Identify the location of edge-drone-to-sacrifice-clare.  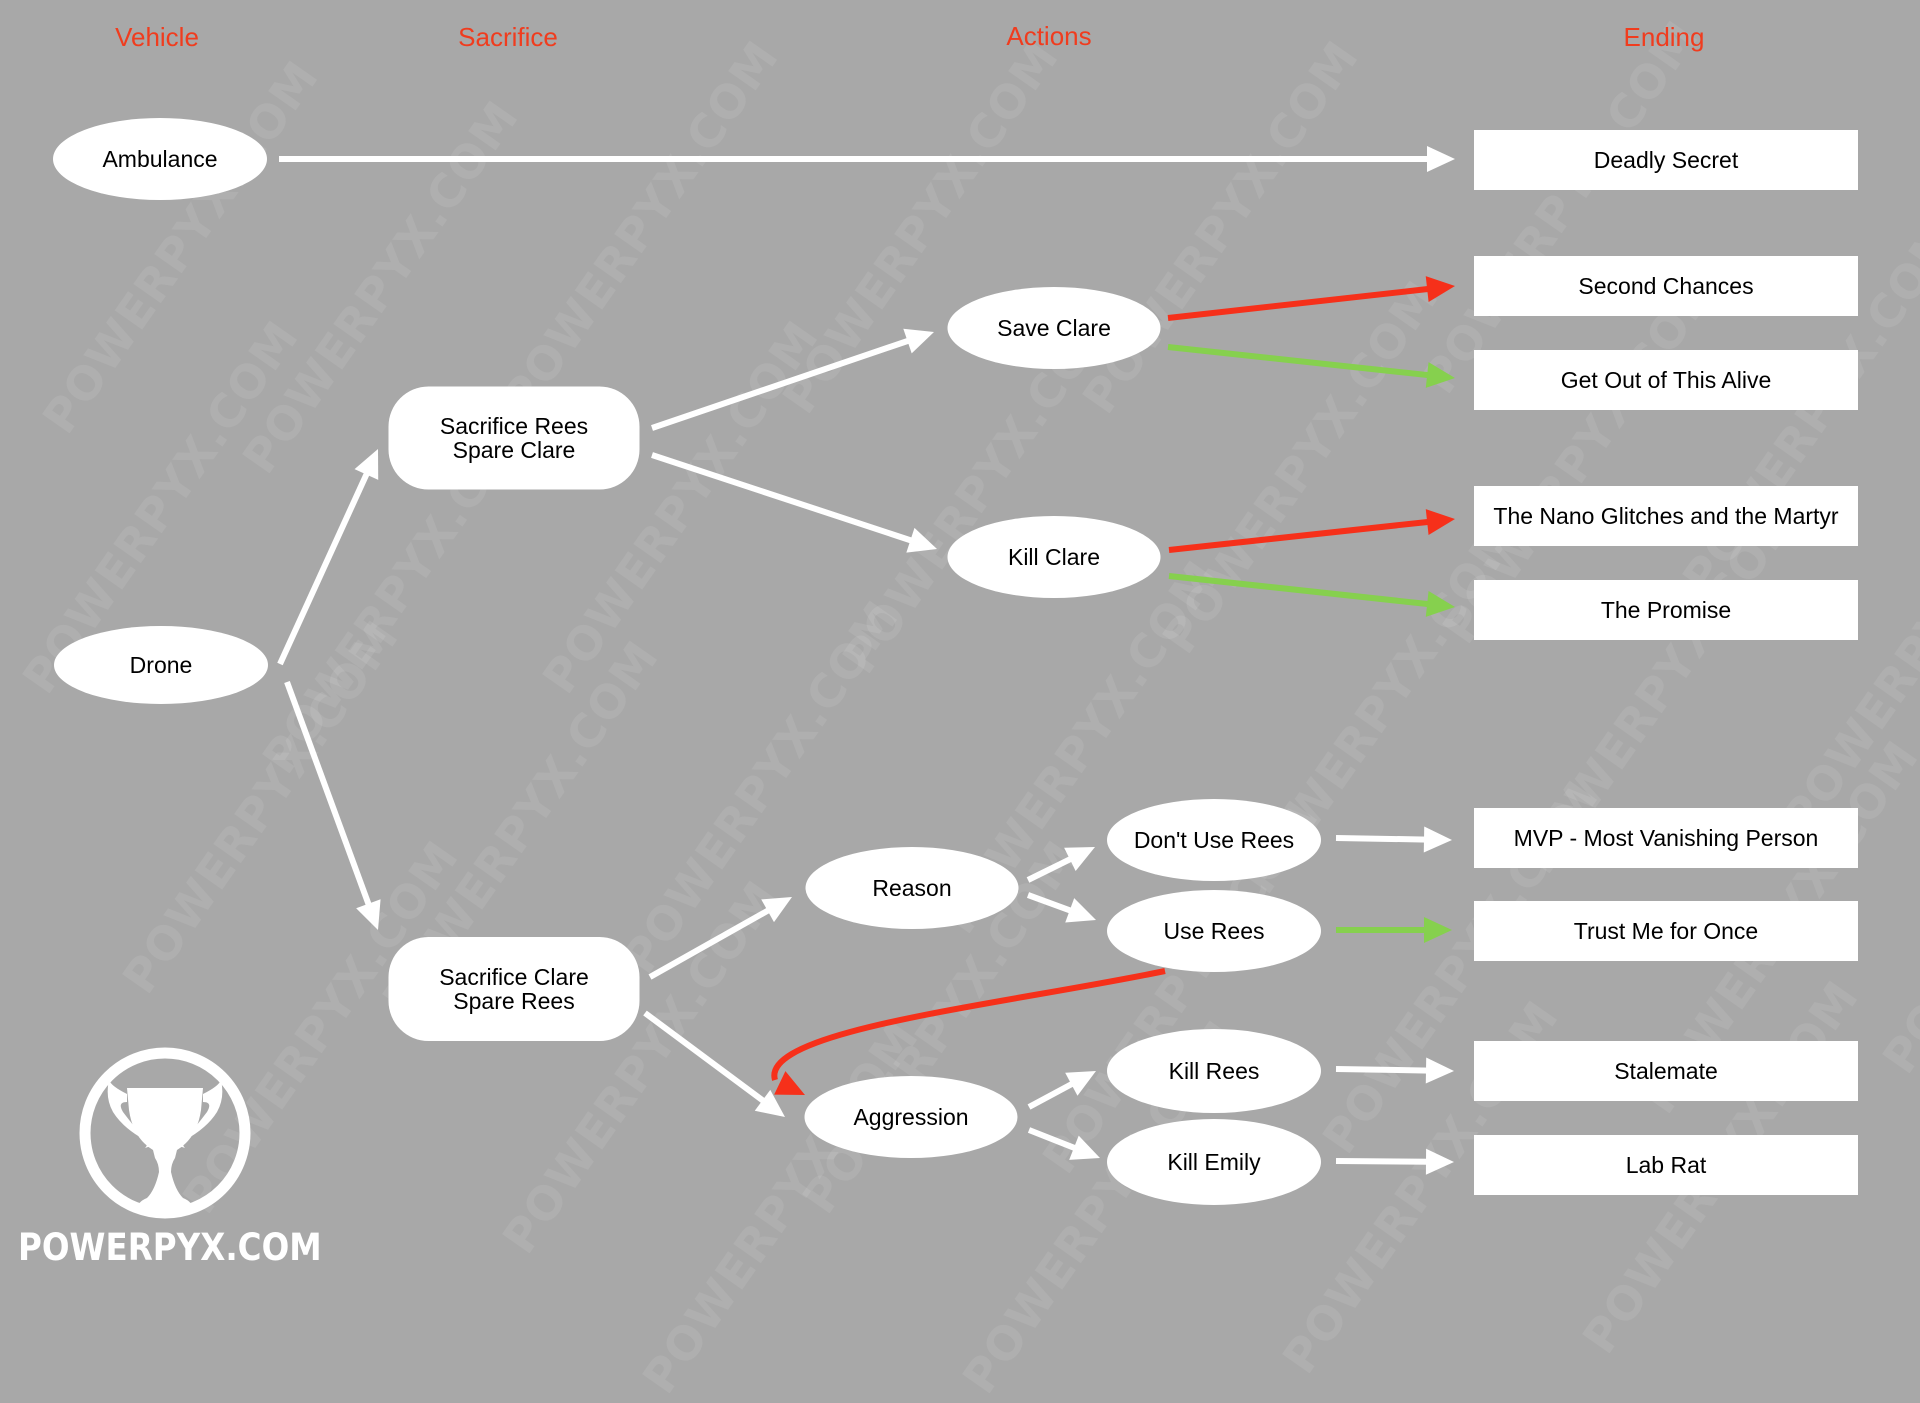
(332, 805).